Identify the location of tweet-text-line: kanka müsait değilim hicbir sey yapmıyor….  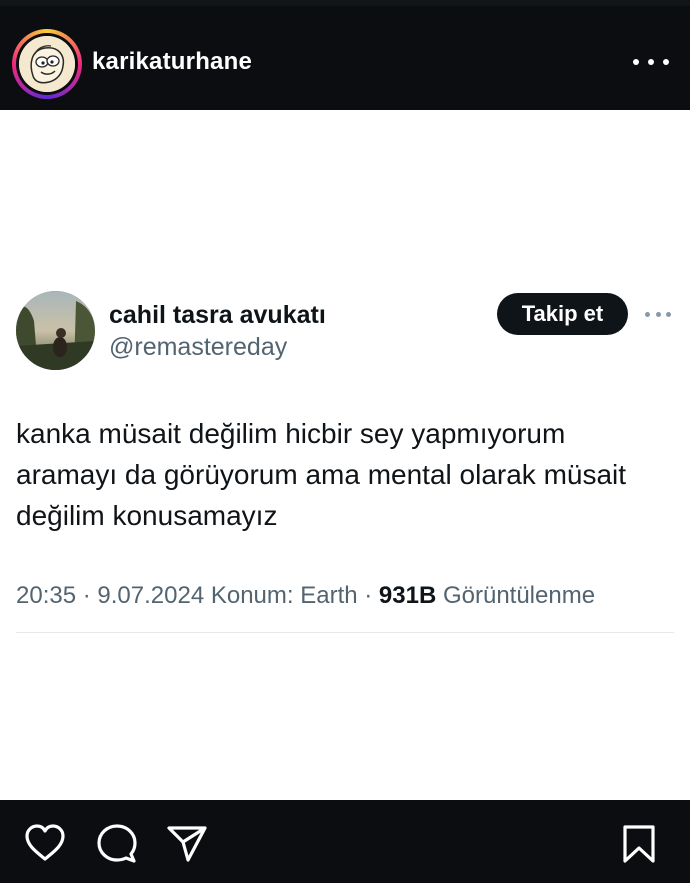
(291, 433).